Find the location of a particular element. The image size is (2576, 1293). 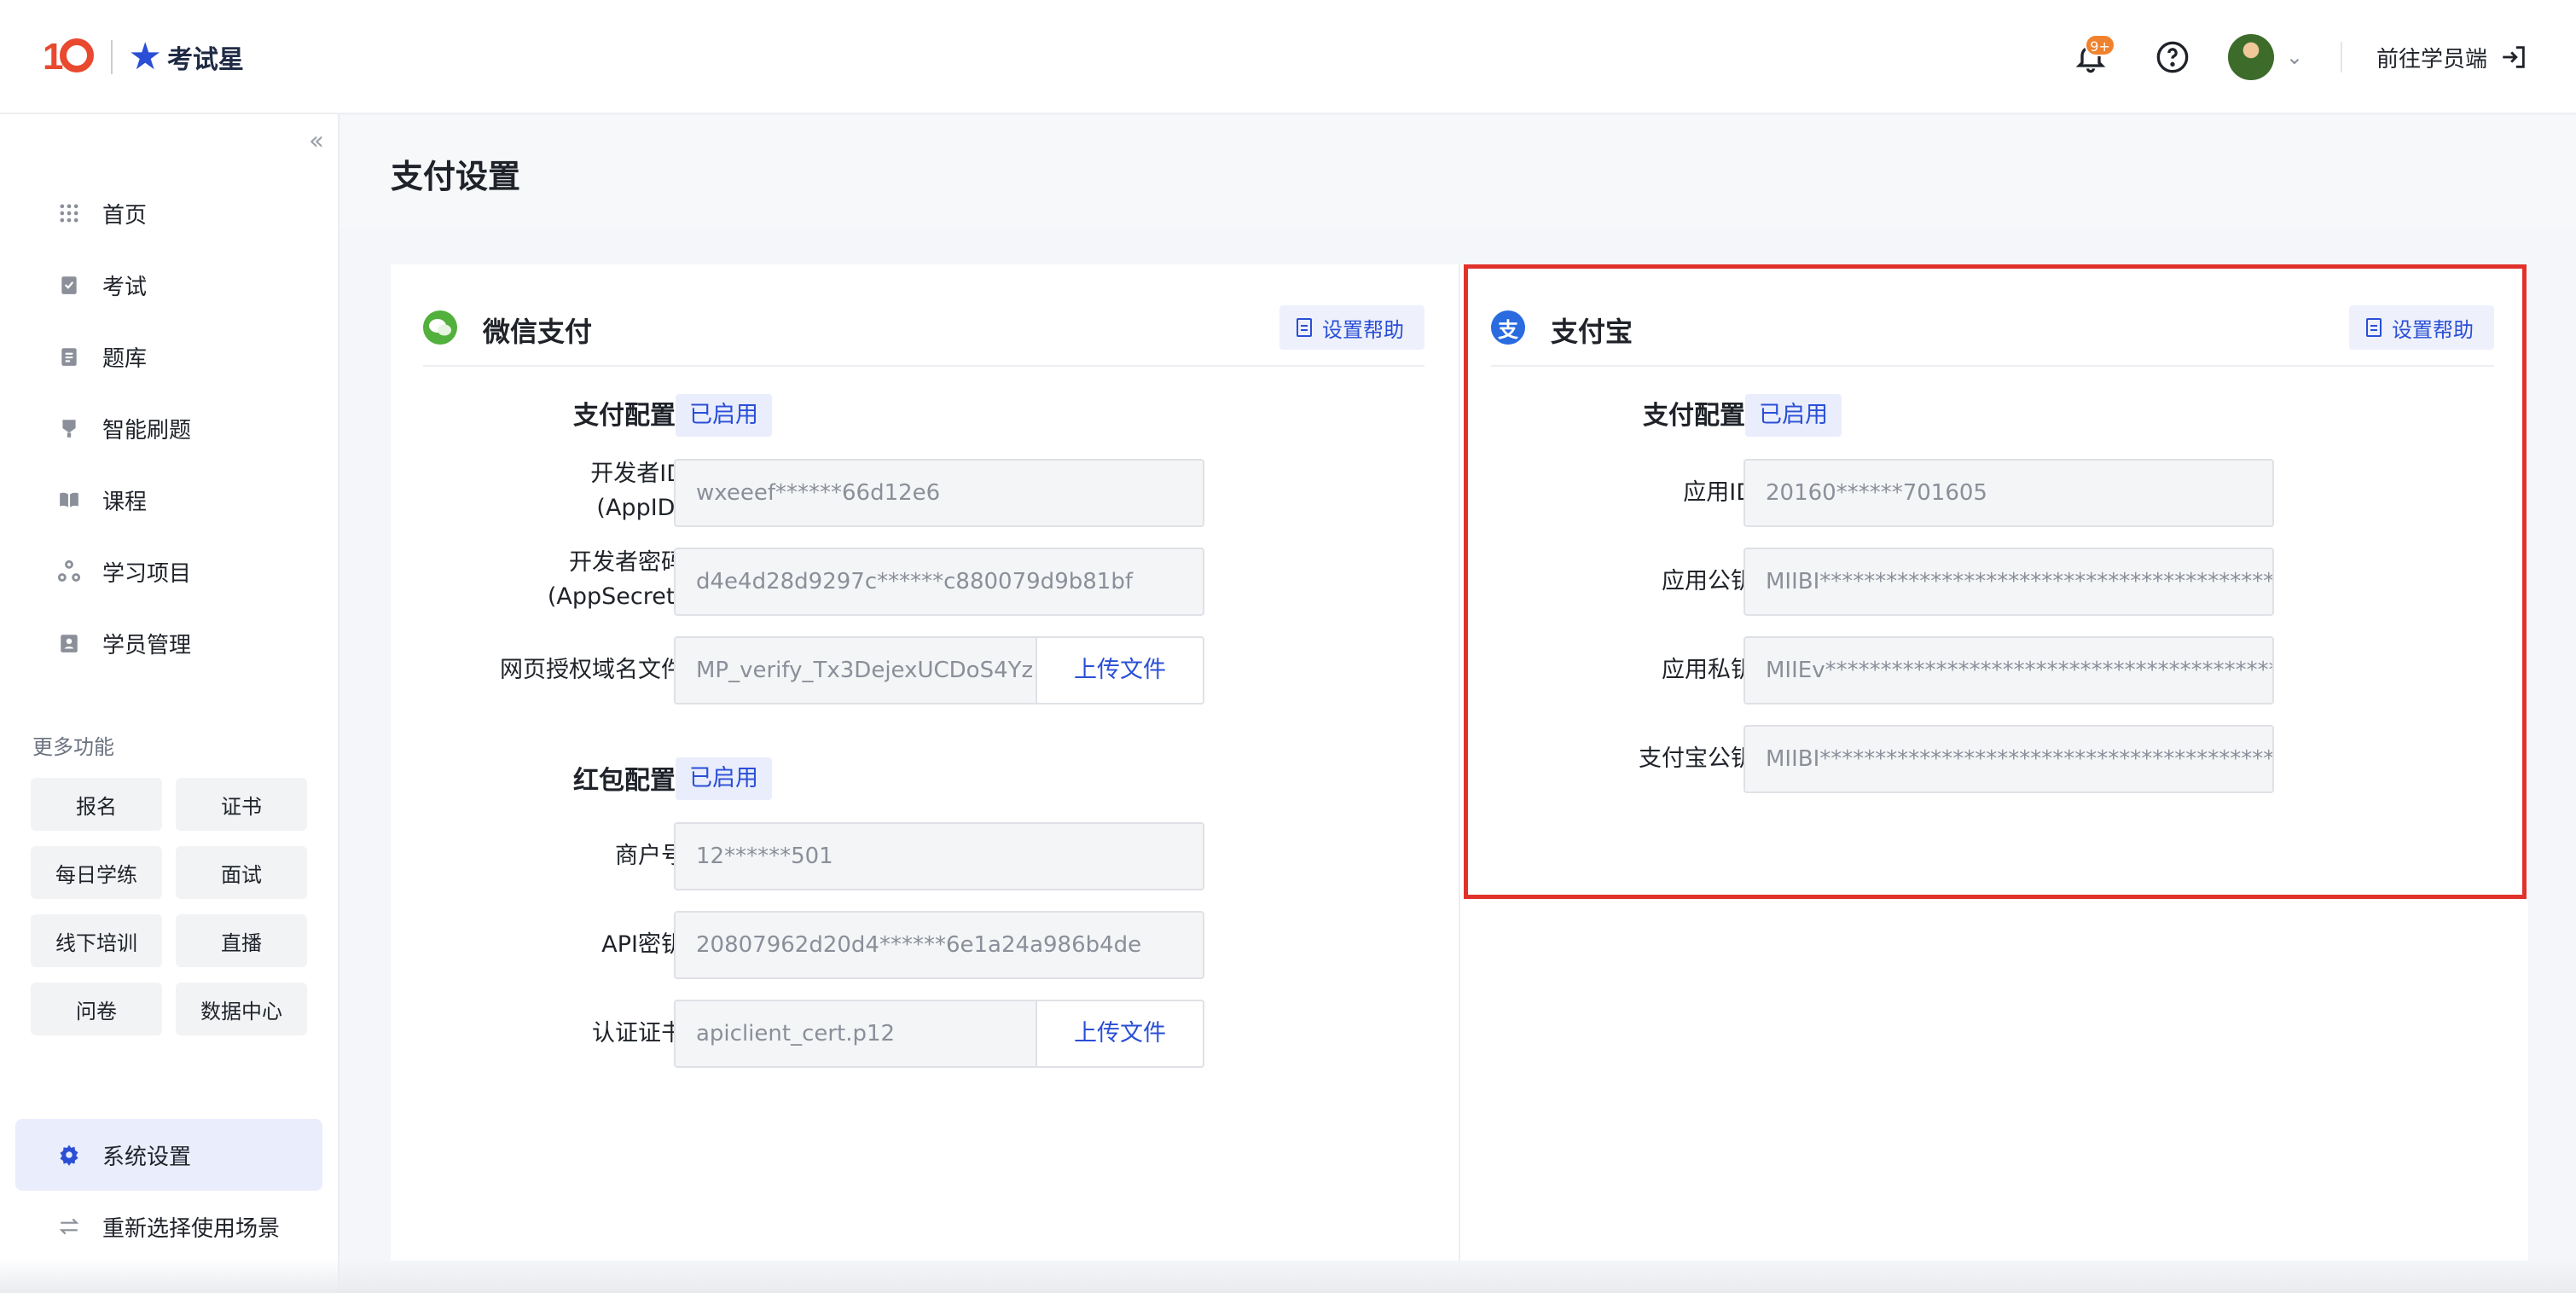

more-item-daily-practice: 每日学练 is located at coordinates (96, 872).